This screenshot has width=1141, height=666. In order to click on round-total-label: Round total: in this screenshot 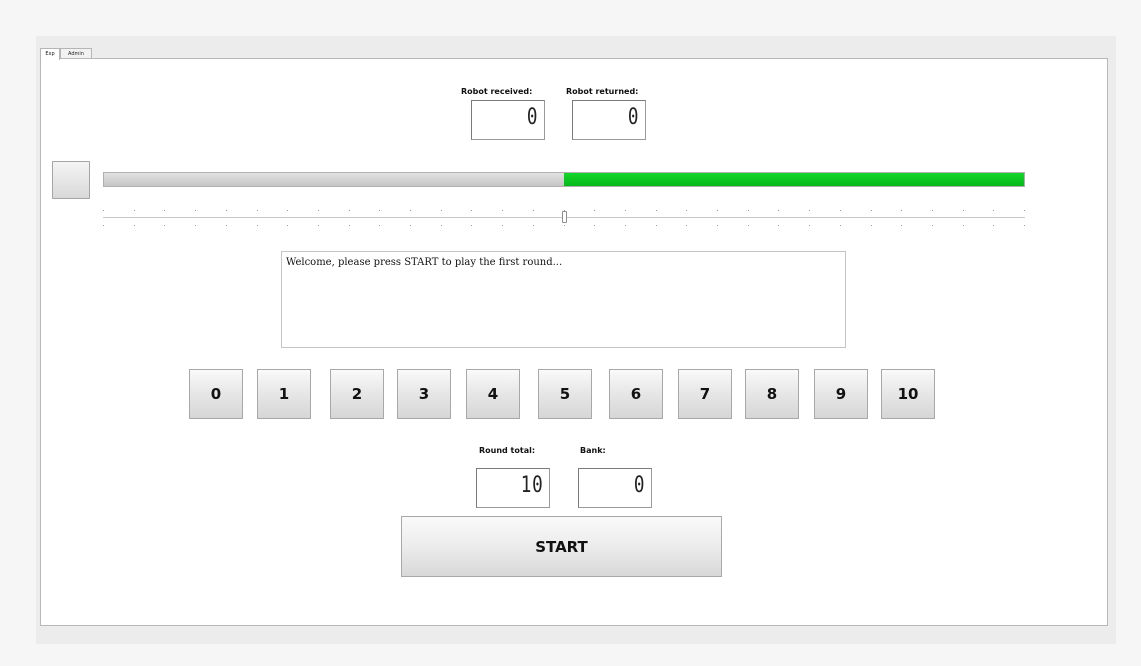, I will do `click(507, 450)`.